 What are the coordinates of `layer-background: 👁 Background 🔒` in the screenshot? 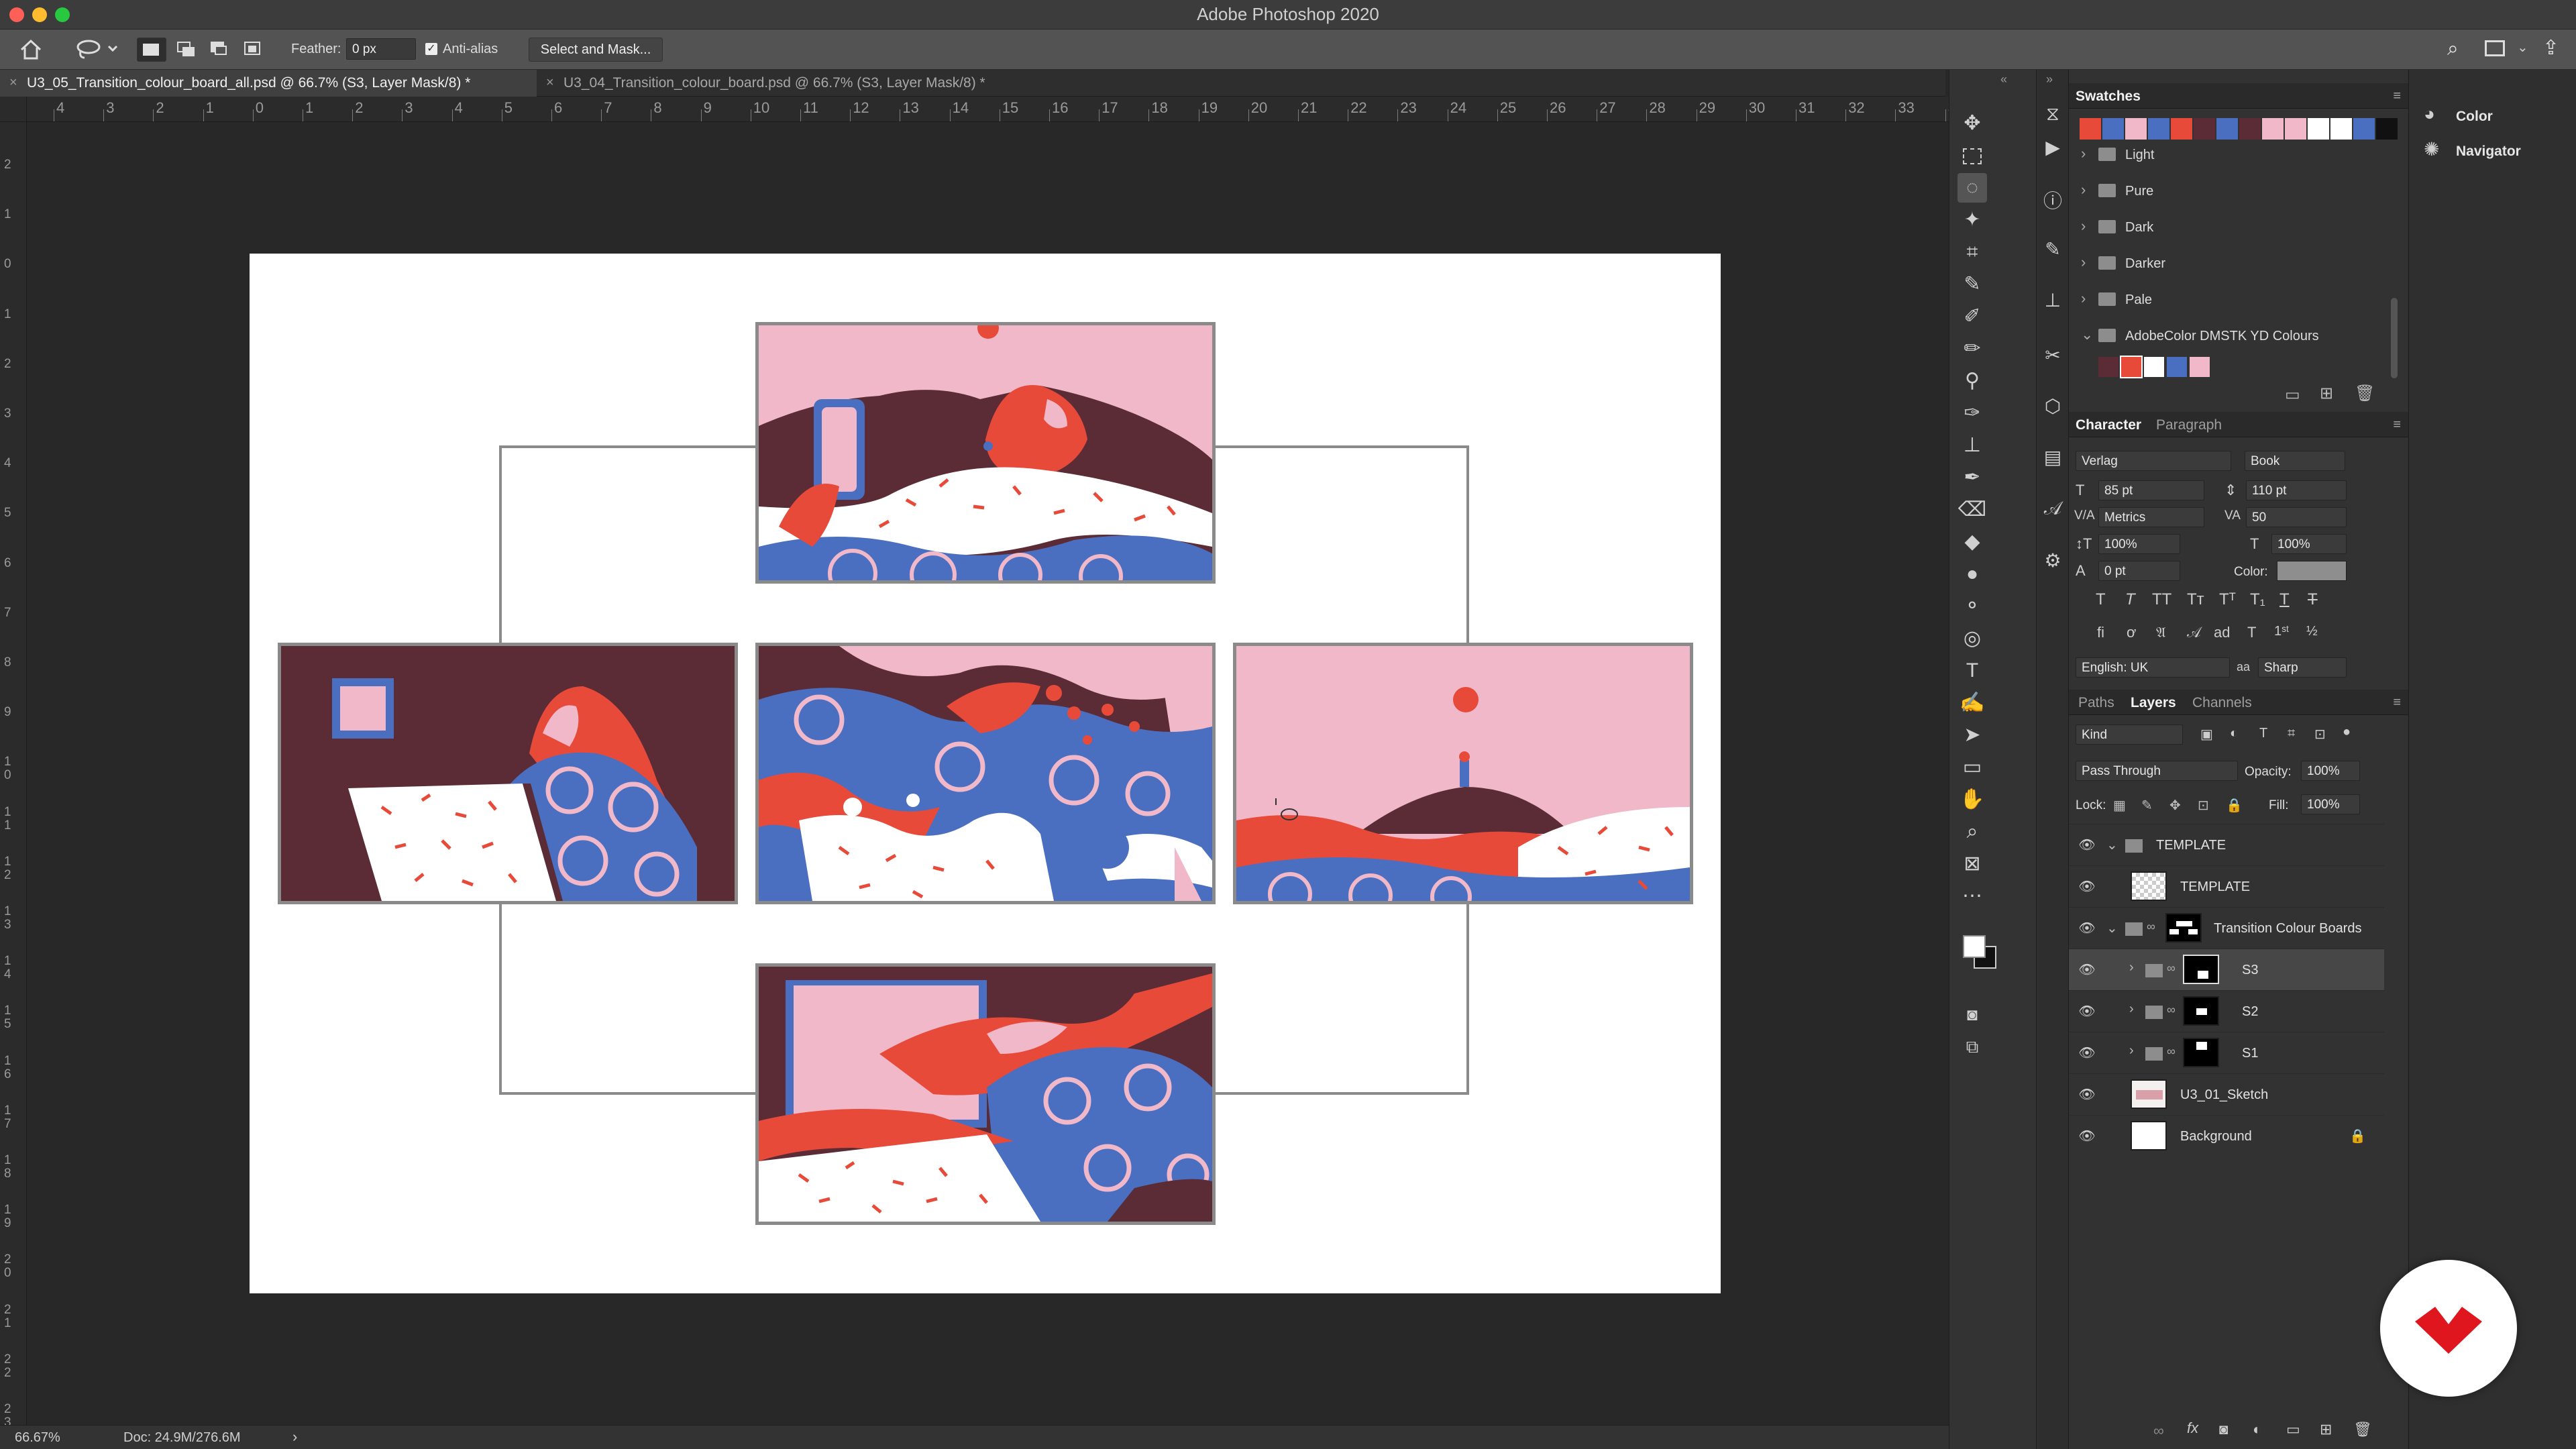 It's located at (2226, 1136).